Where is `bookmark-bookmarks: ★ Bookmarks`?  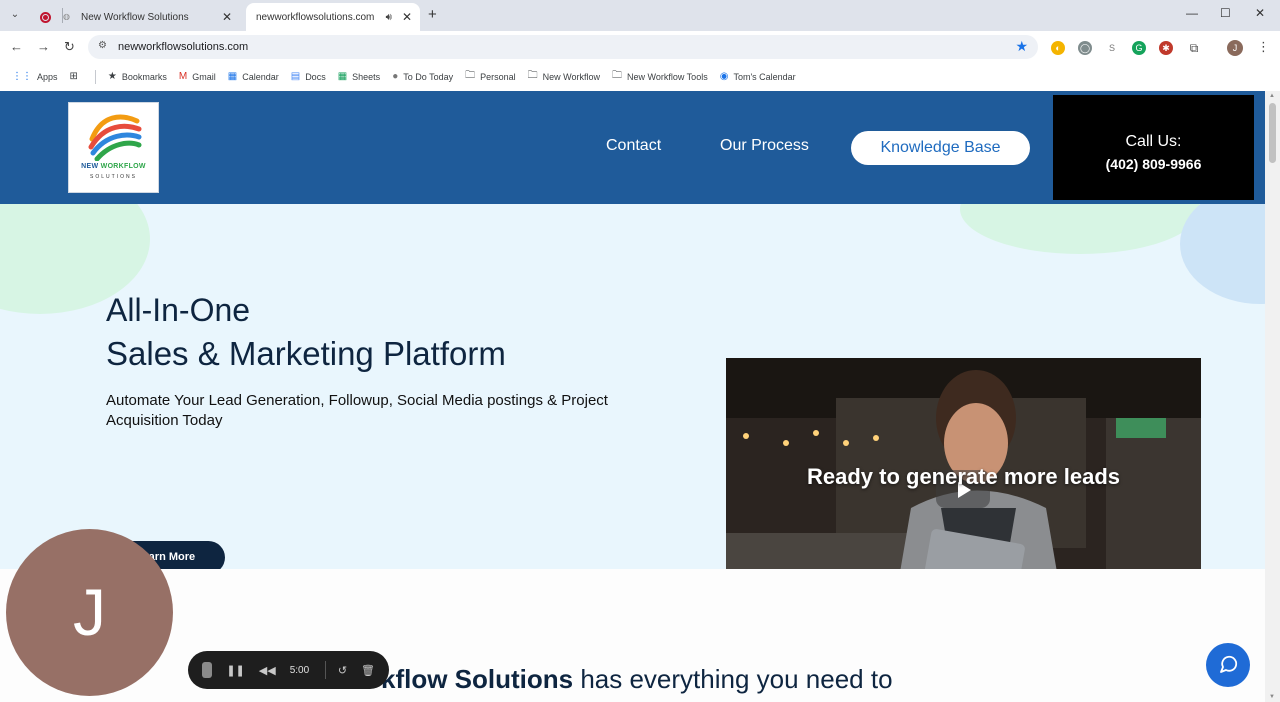 bookmark-bookmarks: ★ Bookmarks is located at coordinates (137, 76).